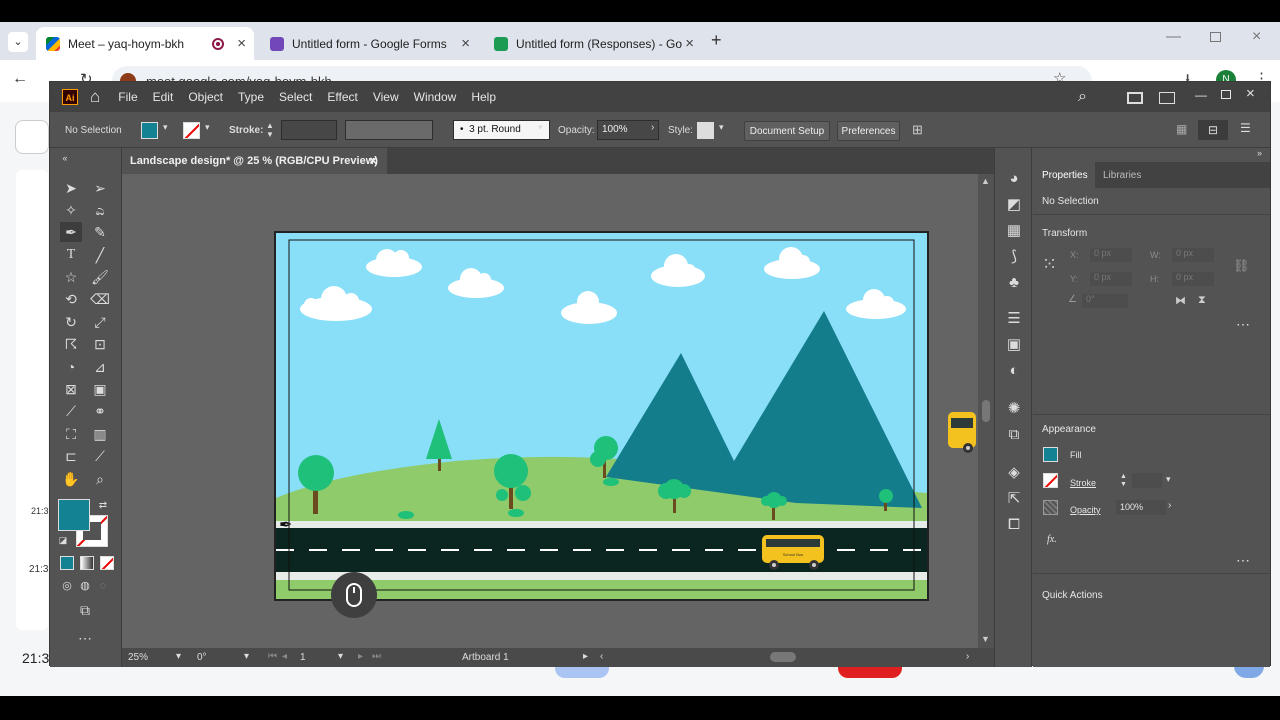  Describe the element at coordinates (986, 411) in the screenshot. I see `vertical-scrollbar: ▲ ▼` at that location.